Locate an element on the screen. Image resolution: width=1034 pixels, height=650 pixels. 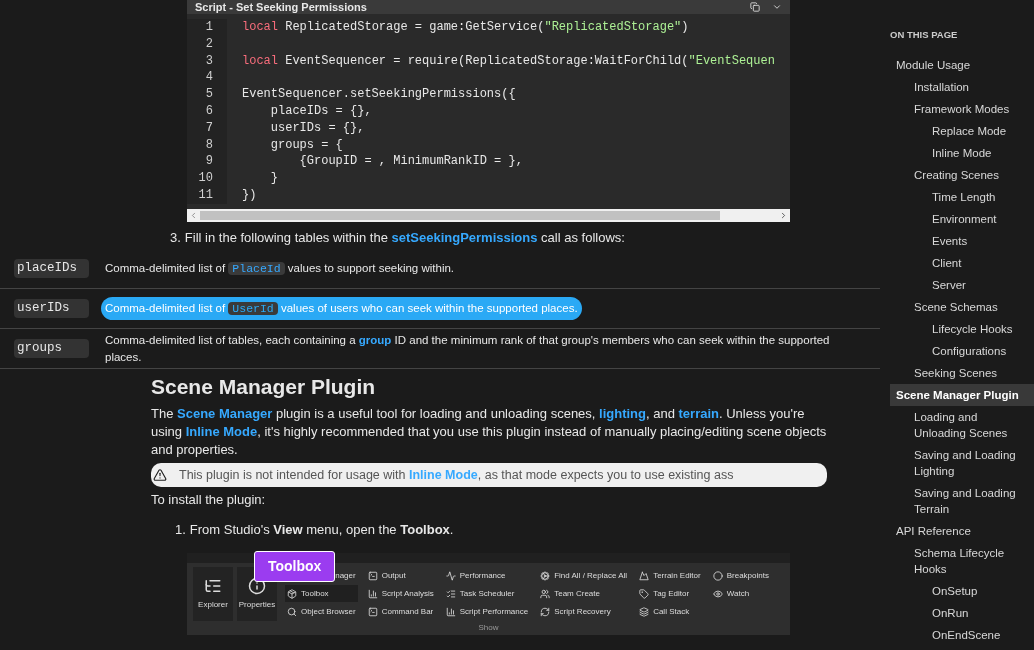
param-name: groups is located at coordinates (51, 349).